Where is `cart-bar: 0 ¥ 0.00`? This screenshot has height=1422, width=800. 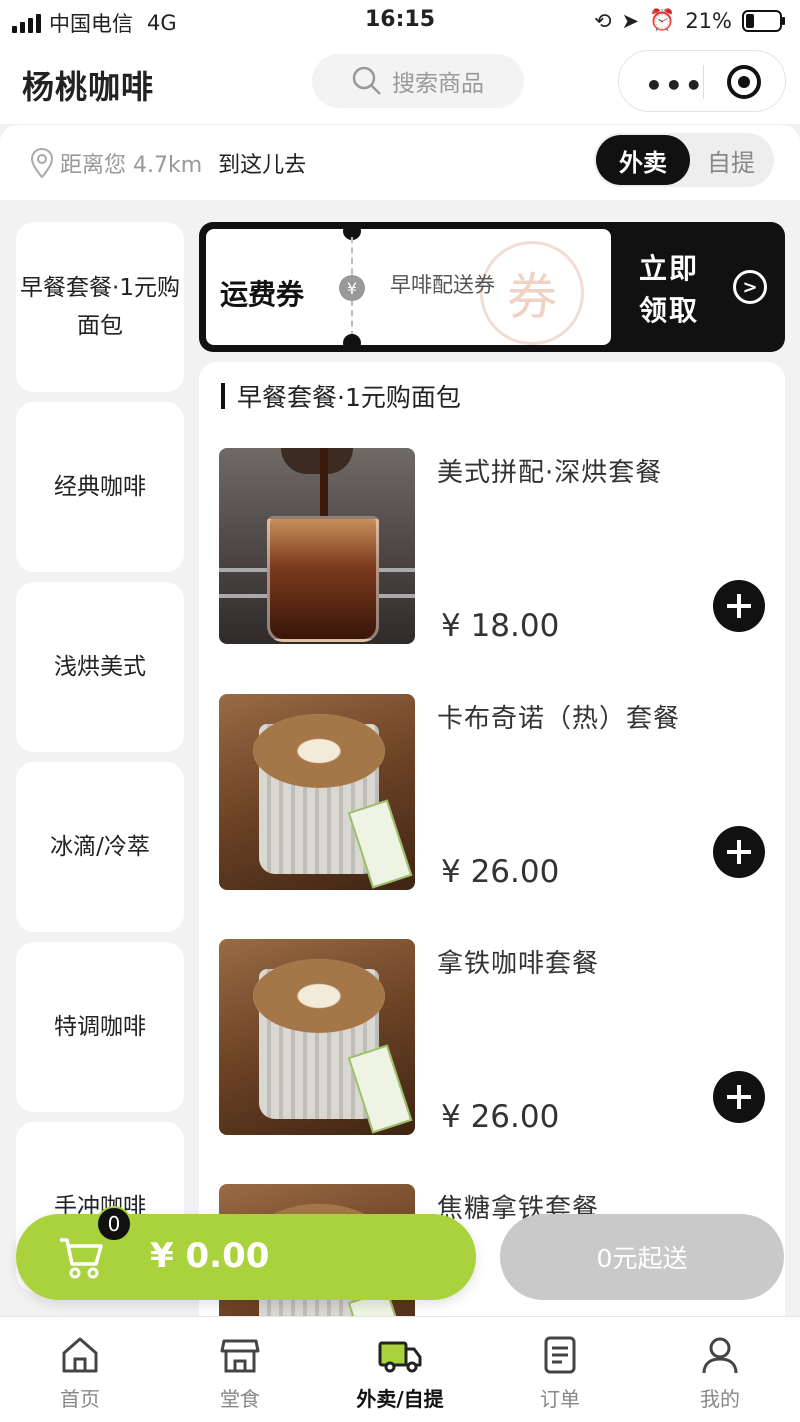 cart-bar: 0 ¥ 0.00 is located at coordinates (246, 1253).